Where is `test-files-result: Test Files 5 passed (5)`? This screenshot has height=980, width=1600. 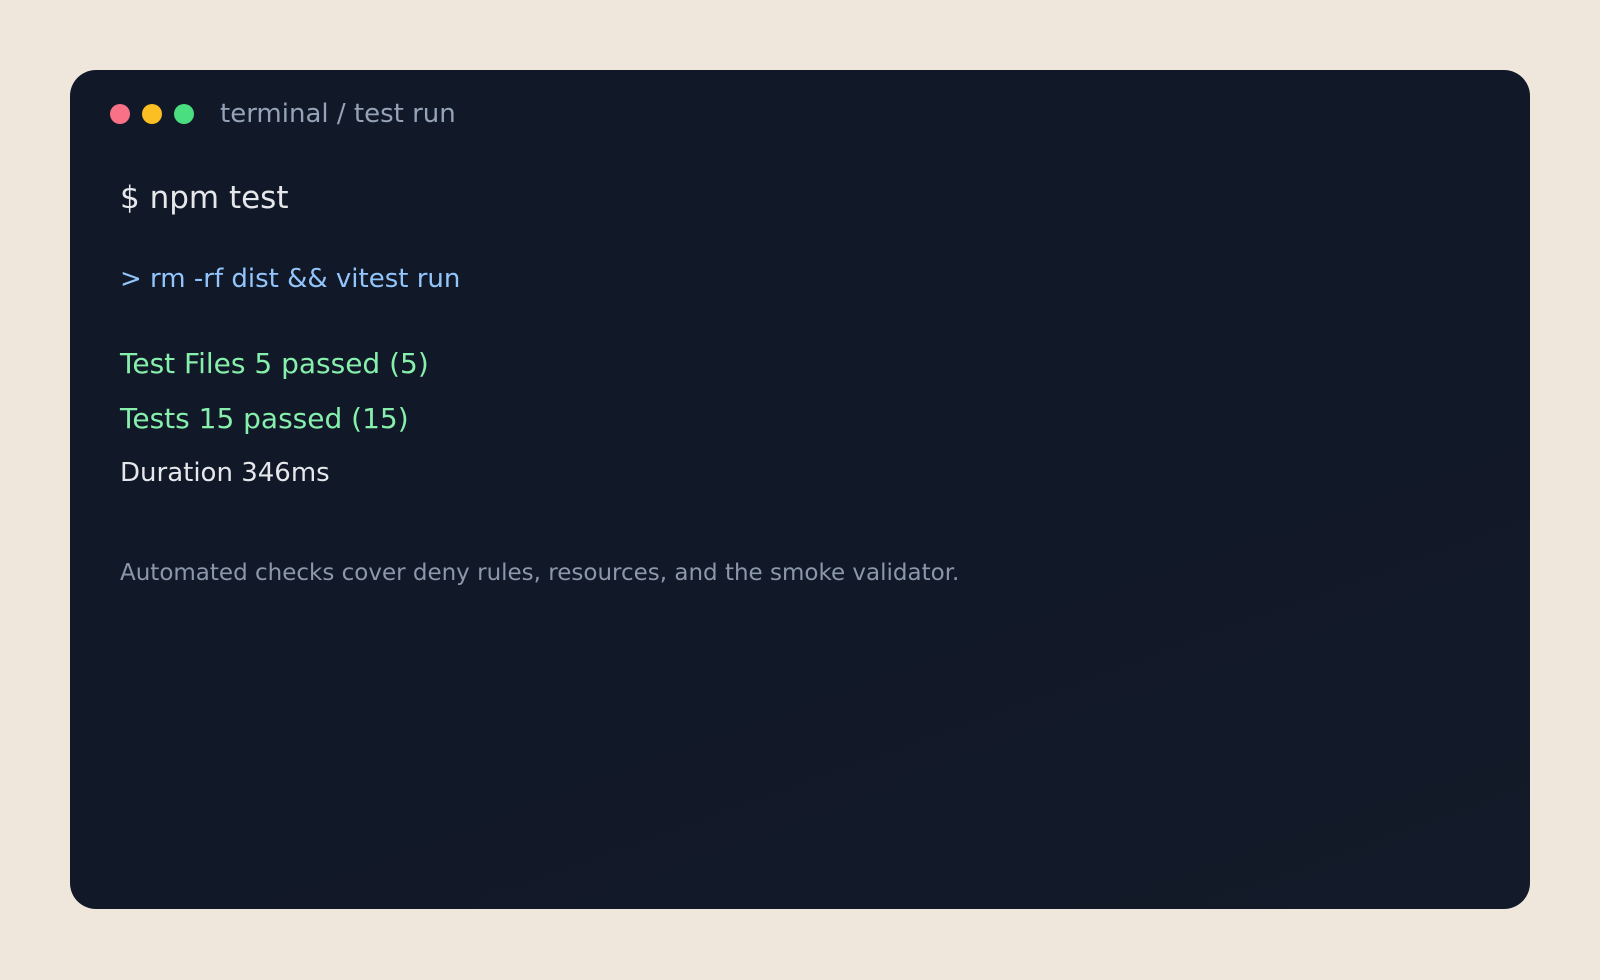 test-files-result: Test Files 5 passed (5) is located at coordinates (274, 363).